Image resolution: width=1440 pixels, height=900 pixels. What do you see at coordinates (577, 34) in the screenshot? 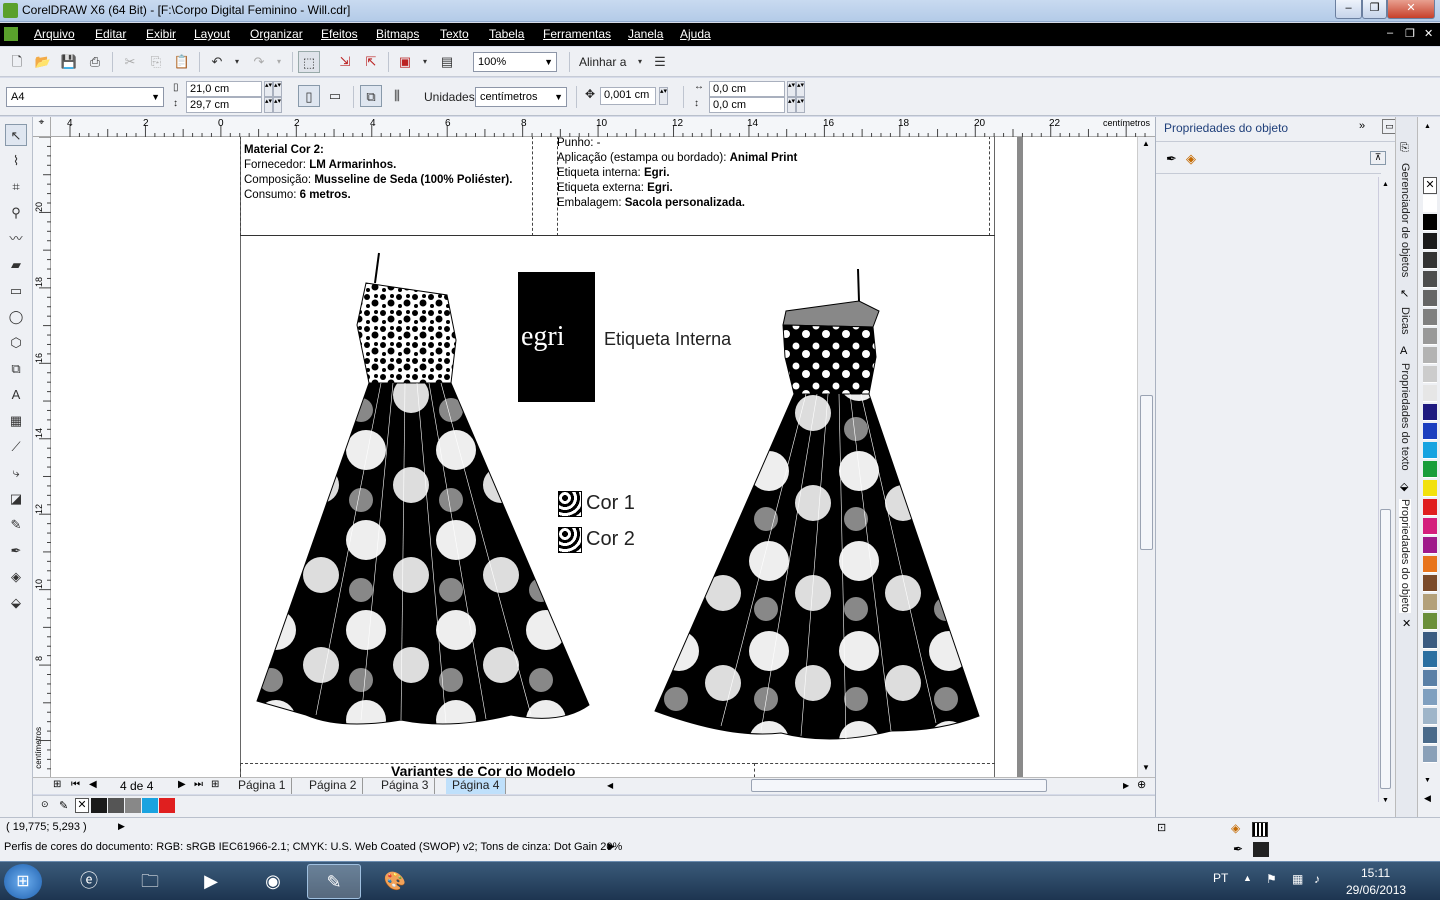
I see `menu-ferramentas: Ferramentas` at bounding box center [577, 34].